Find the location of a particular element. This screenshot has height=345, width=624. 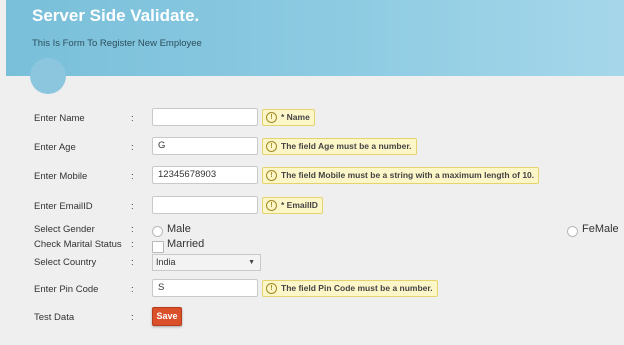

age-colon: : is located at coordinates (132, 147).